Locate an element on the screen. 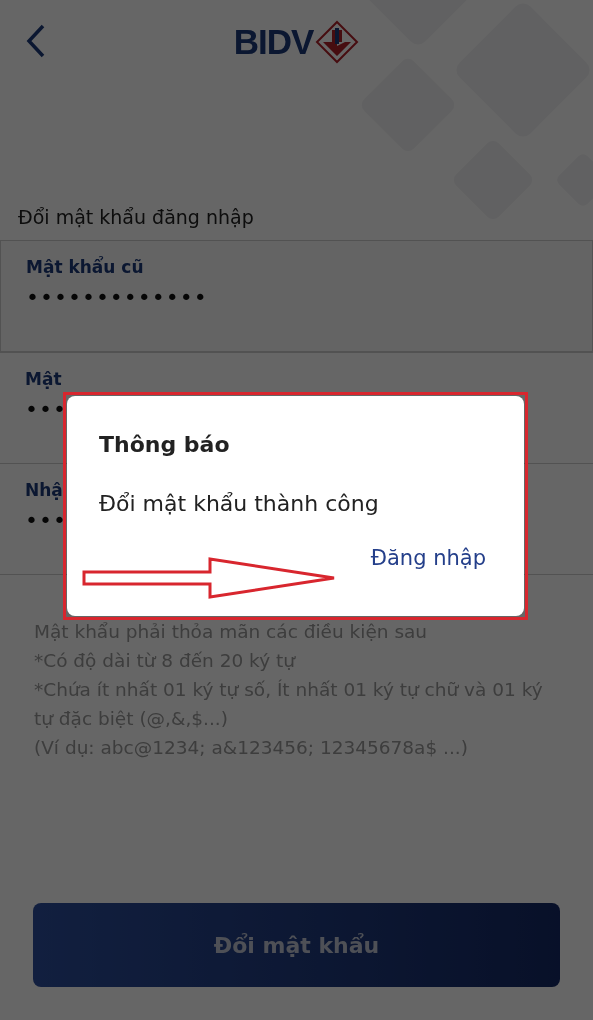 The width and height of the screenshot is (593, 1020). password-field: Mật khẩu cũ ••••••••••••• is located at coordinates (296, 296).